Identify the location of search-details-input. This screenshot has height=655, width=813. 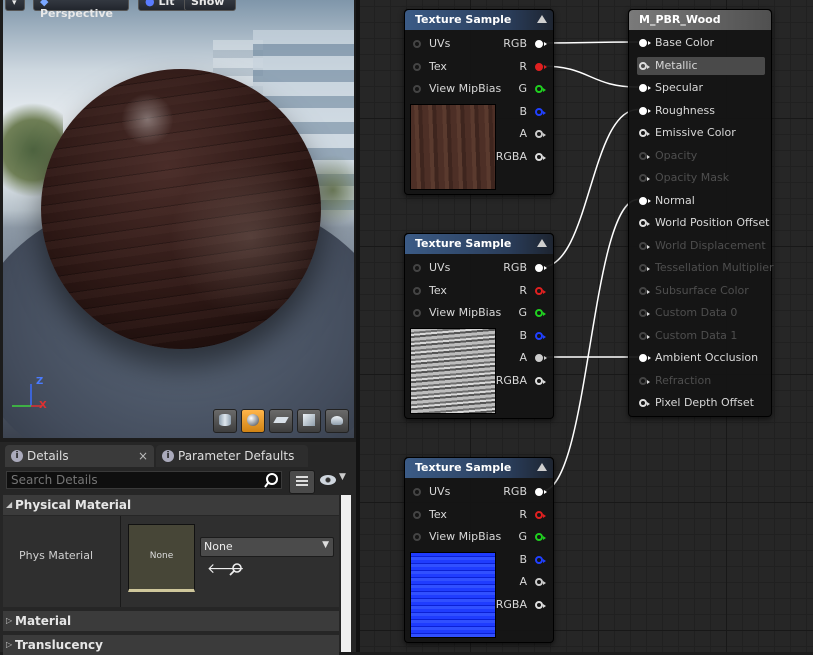
(144, 480).